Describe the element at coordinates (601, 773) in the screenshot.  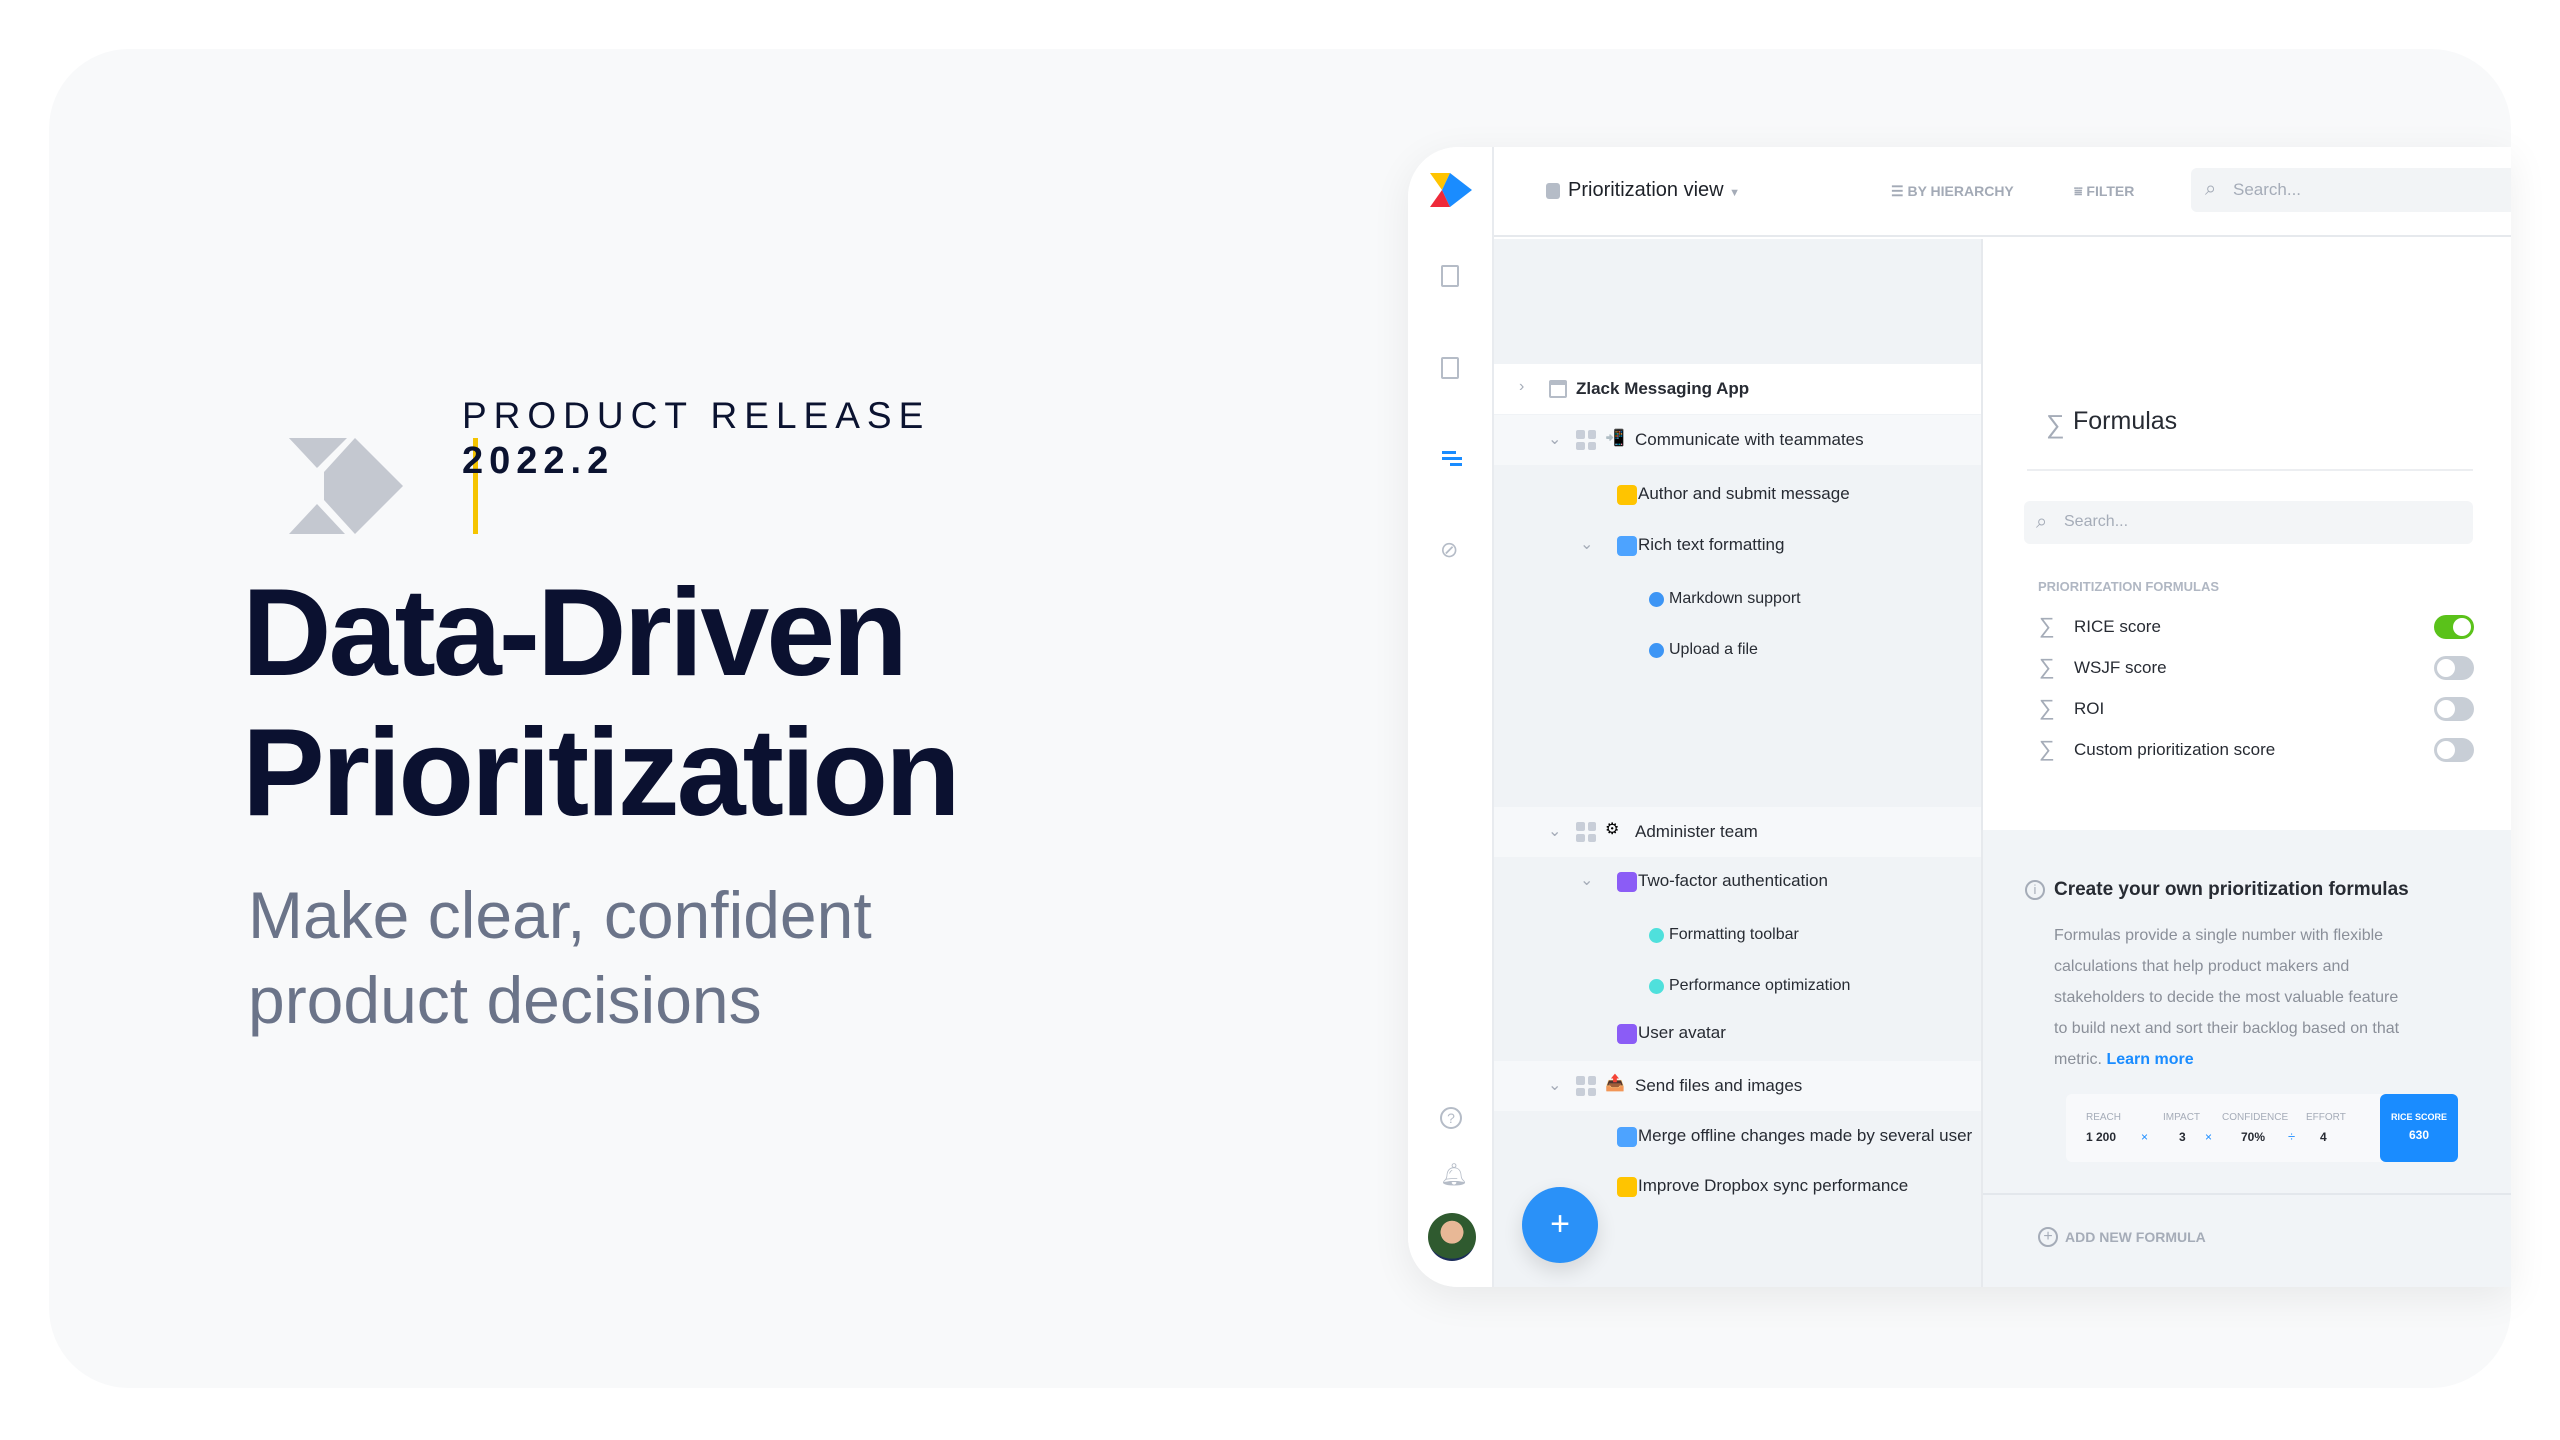
I see `headline-line-2: Prioritization` at that location.